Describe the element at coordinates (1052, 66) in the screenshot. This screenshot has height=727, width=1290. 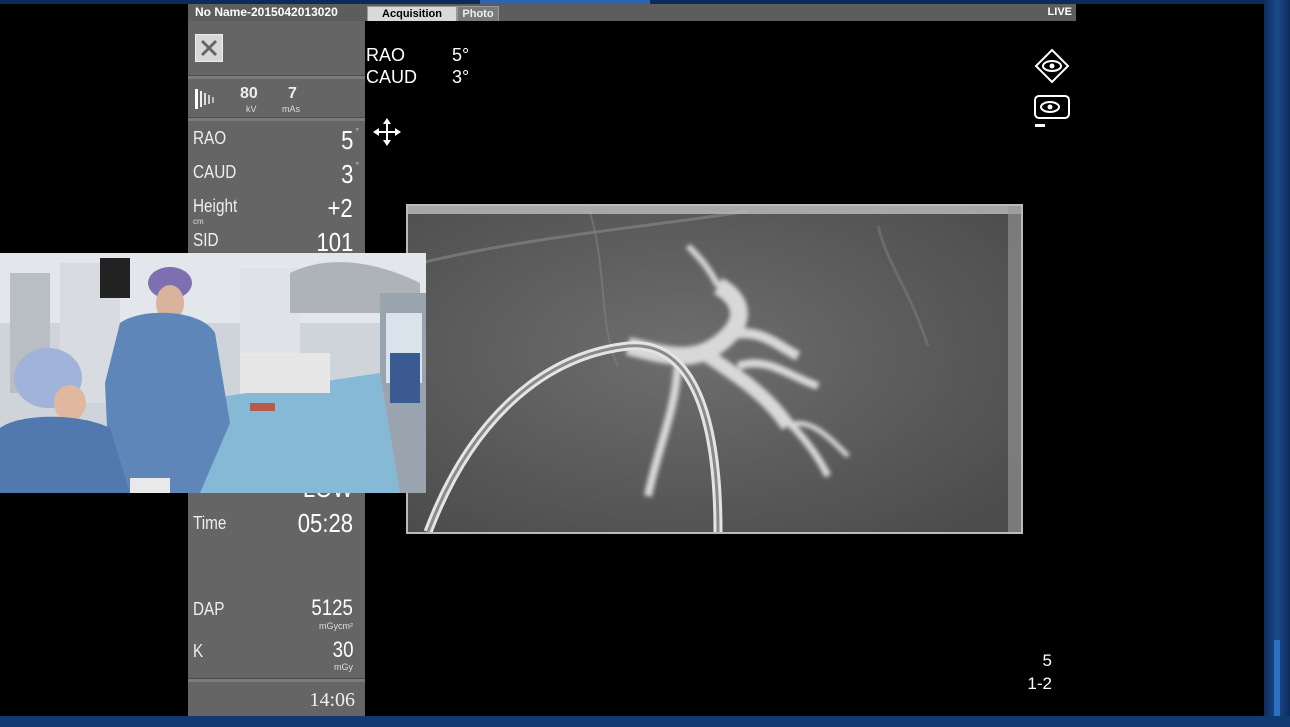
I see `eye-diamond-icon` at that location.